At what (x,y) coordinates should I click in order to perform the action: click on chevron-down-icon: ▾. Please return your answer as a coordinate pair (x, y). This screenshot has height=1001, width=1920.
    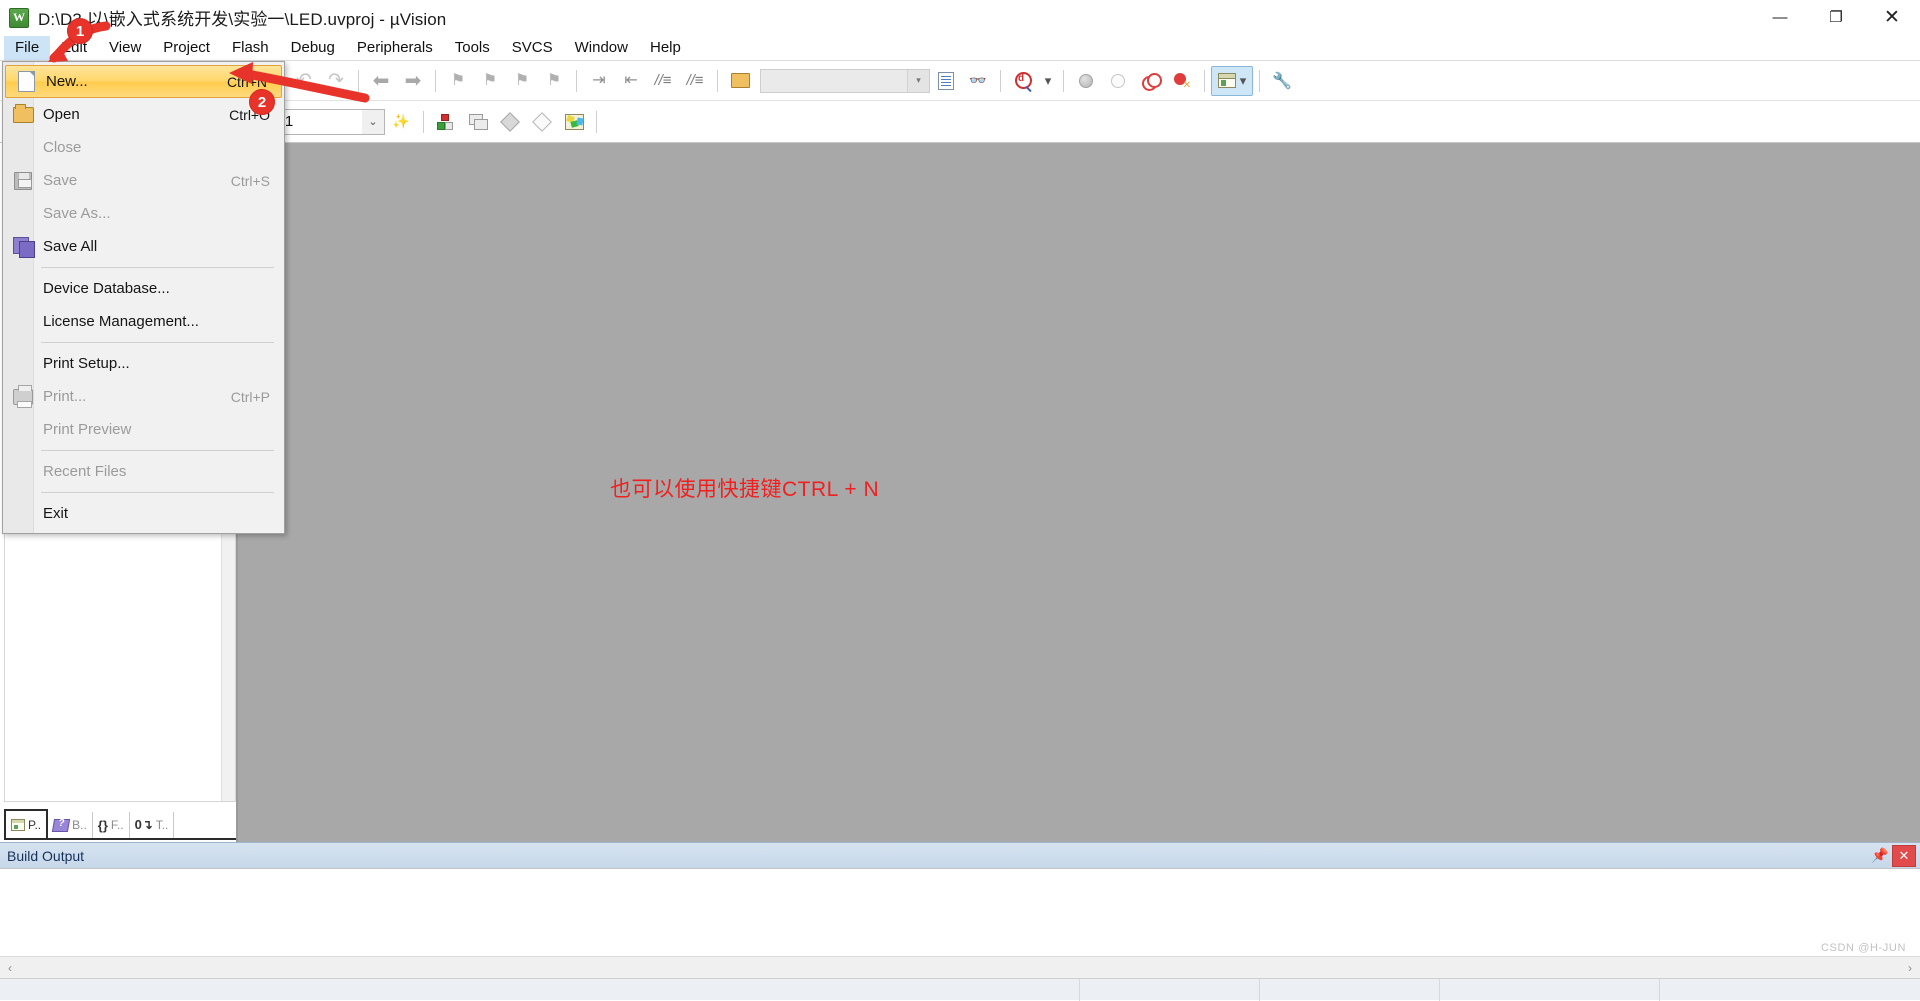
    Looking at the image, I should click on (918, 81).